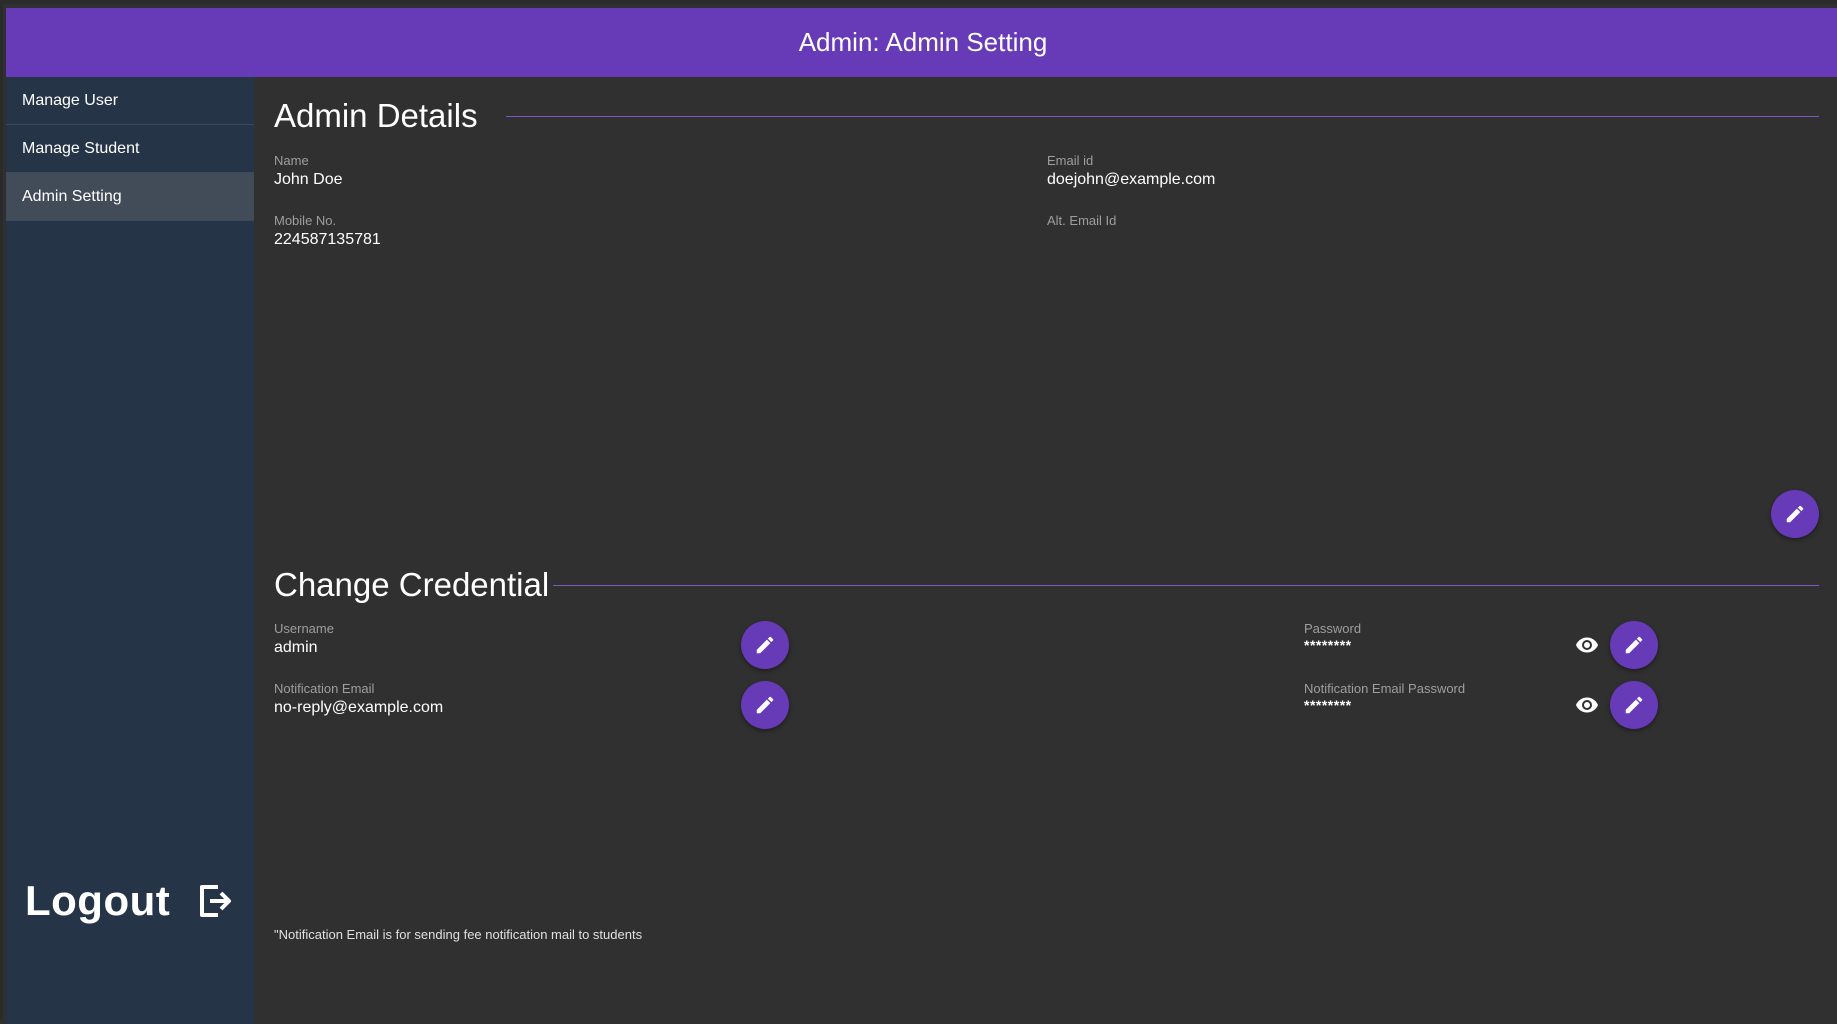 Image resolution: width=1837 pixels, height=1024 pixels. Describe the element at coordinates (1131, 179) in the screenshot. I see `email-value: doejohn@example.com` at that location.